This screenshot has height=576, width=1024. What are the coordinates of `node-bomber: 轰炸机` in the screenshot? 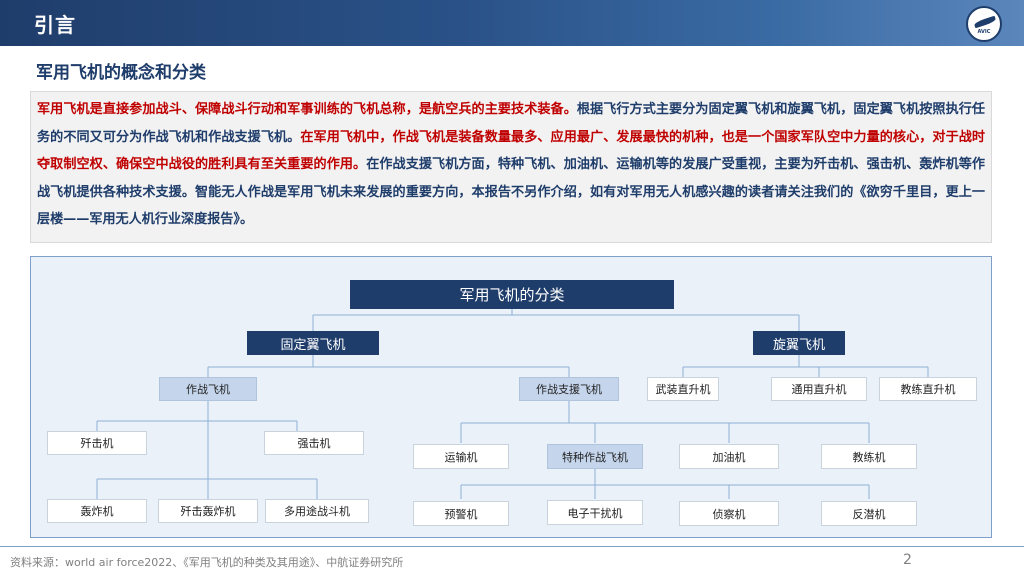 It's located at (97, 511).